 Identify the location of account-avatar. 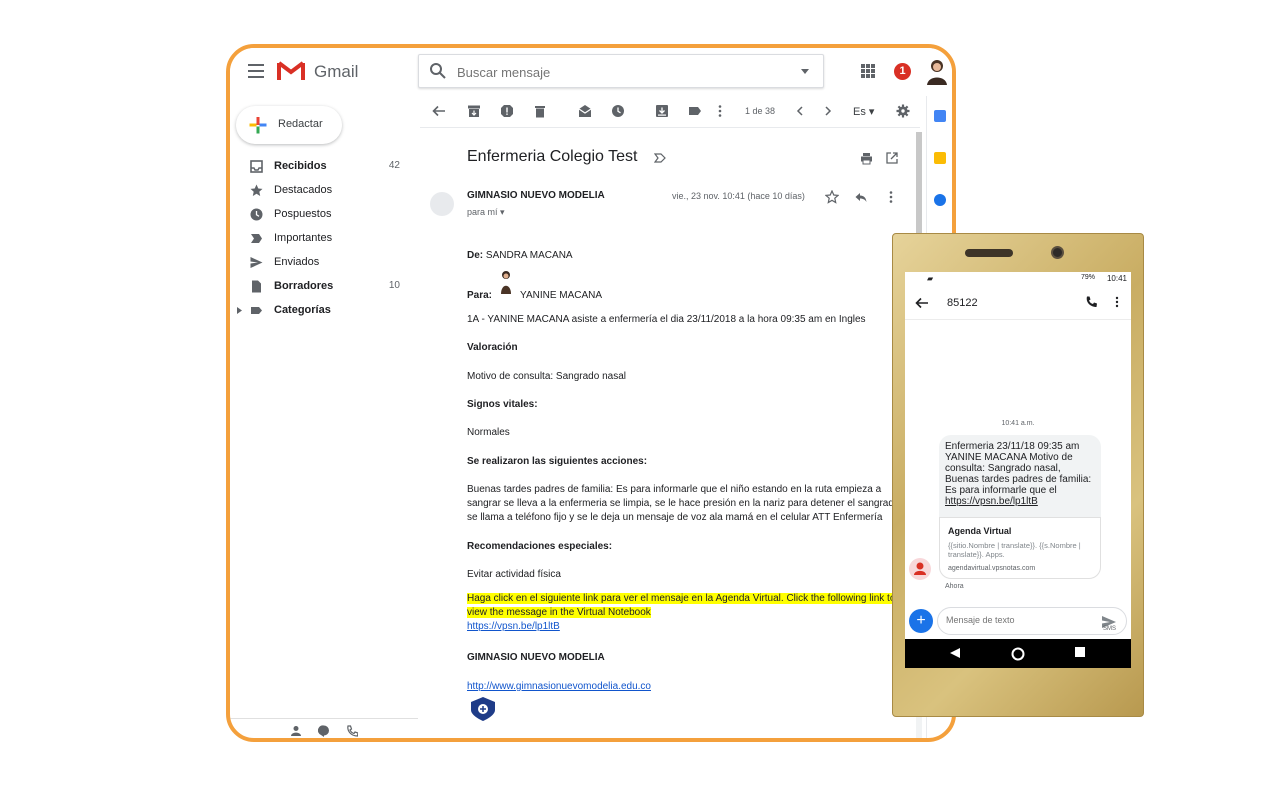
(937, 71).